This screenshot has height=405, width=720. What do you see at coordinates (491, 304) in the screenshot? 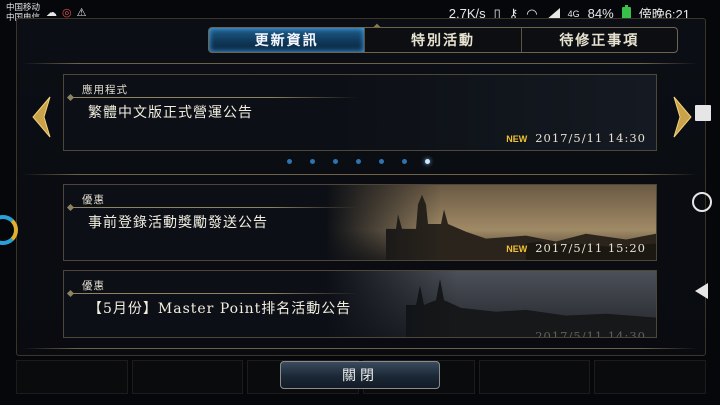
I see `castle-background-art` at bounding box center [491, 304].